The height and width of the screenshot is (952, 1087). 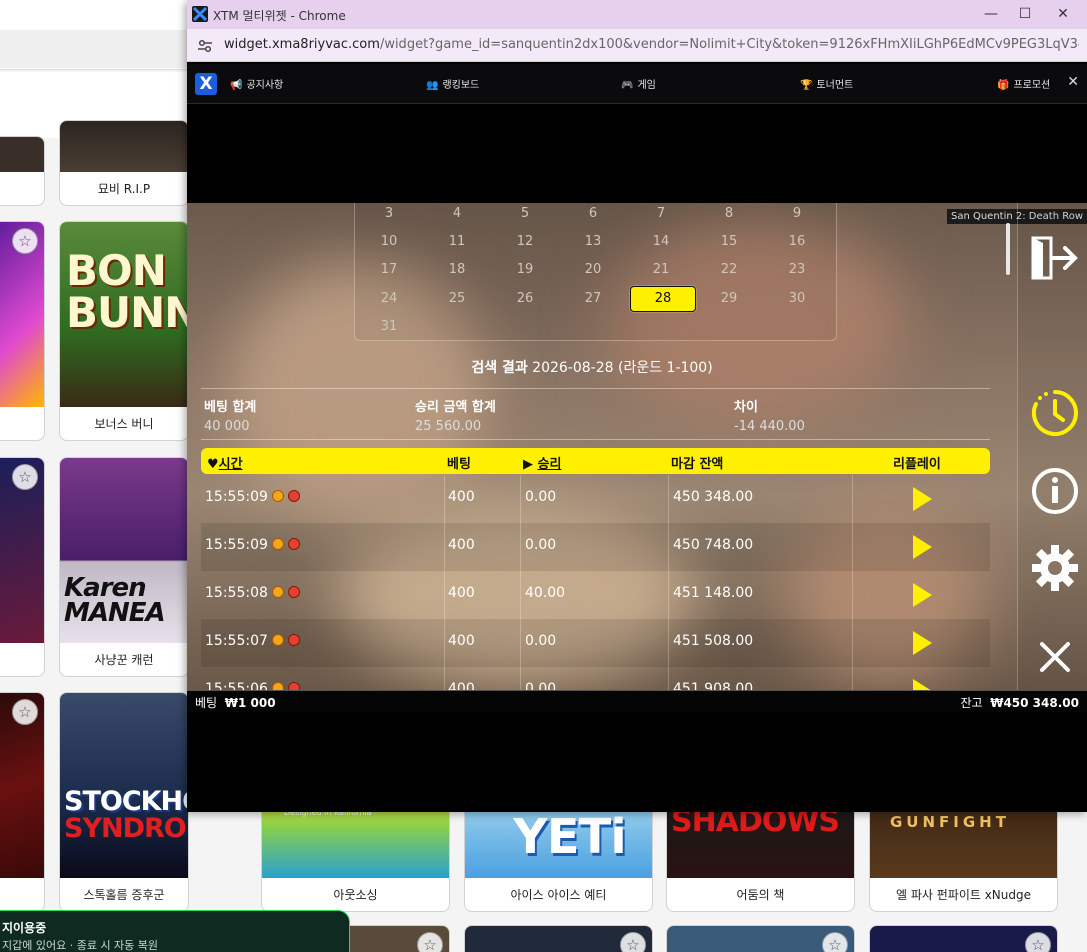 I want to click on game-card: Karen MANEA 사냥꾼 캐런, so click(x=124, y=567).